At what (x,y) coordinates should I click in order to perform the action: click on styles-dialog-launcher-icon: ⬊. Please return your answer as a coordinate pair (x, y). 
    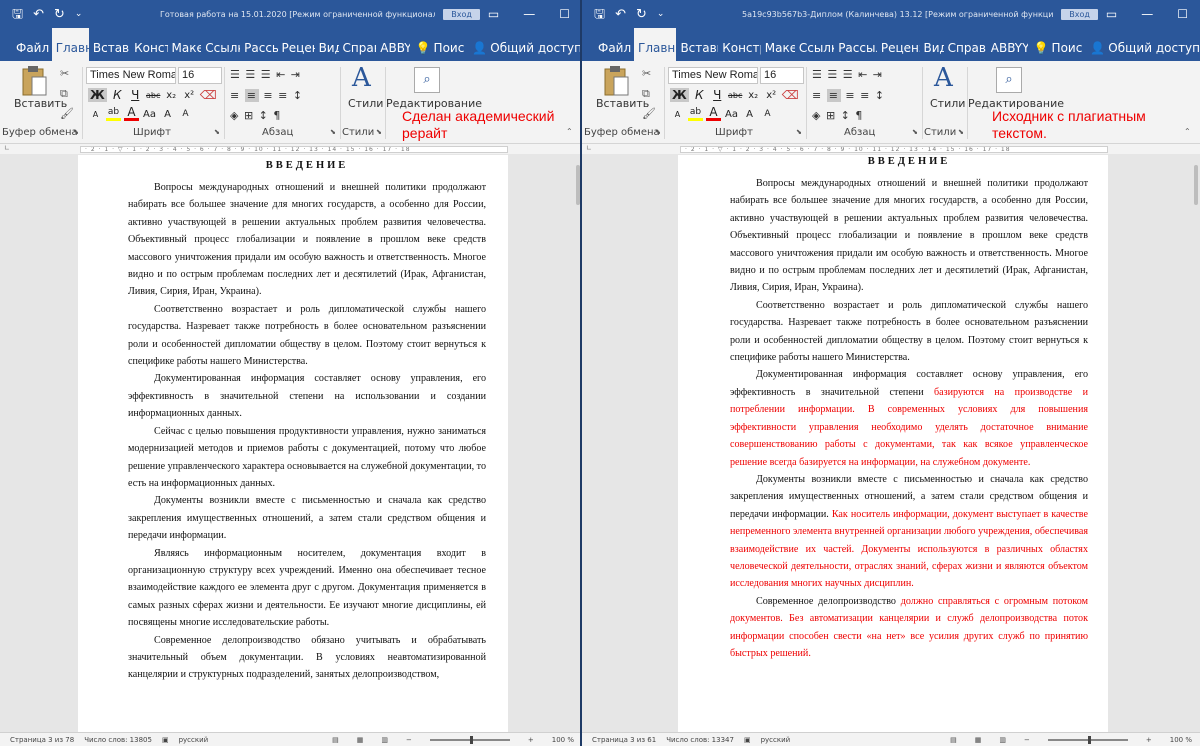
    Looking at the image, I should click on (961, 132).